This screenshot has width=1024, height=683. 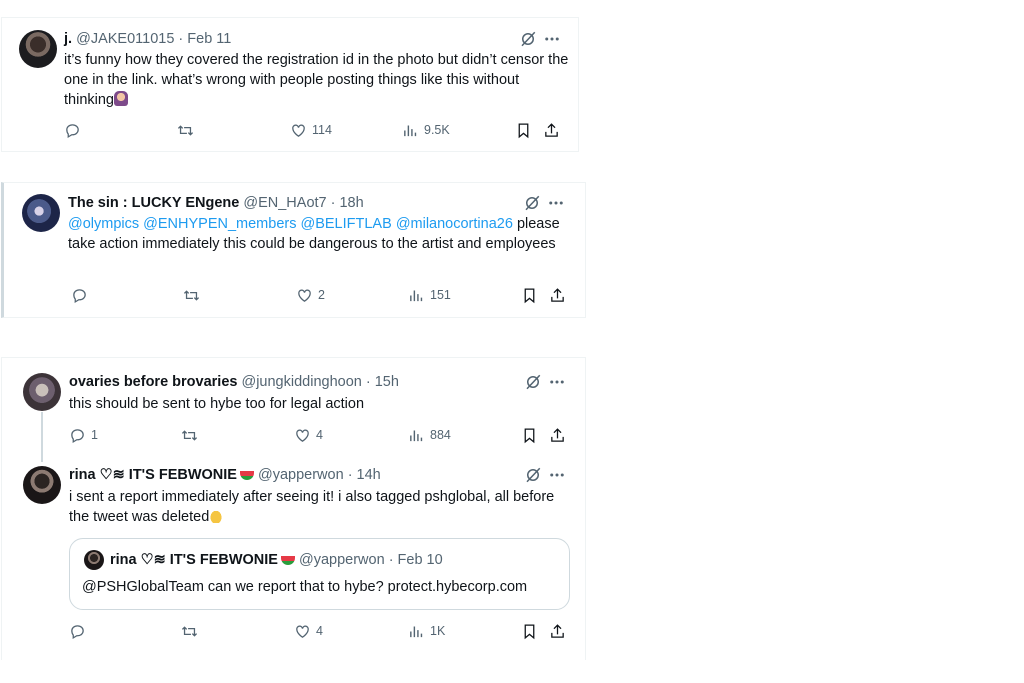 I want to click on view-count: 1K, so click(x=438, y=631).